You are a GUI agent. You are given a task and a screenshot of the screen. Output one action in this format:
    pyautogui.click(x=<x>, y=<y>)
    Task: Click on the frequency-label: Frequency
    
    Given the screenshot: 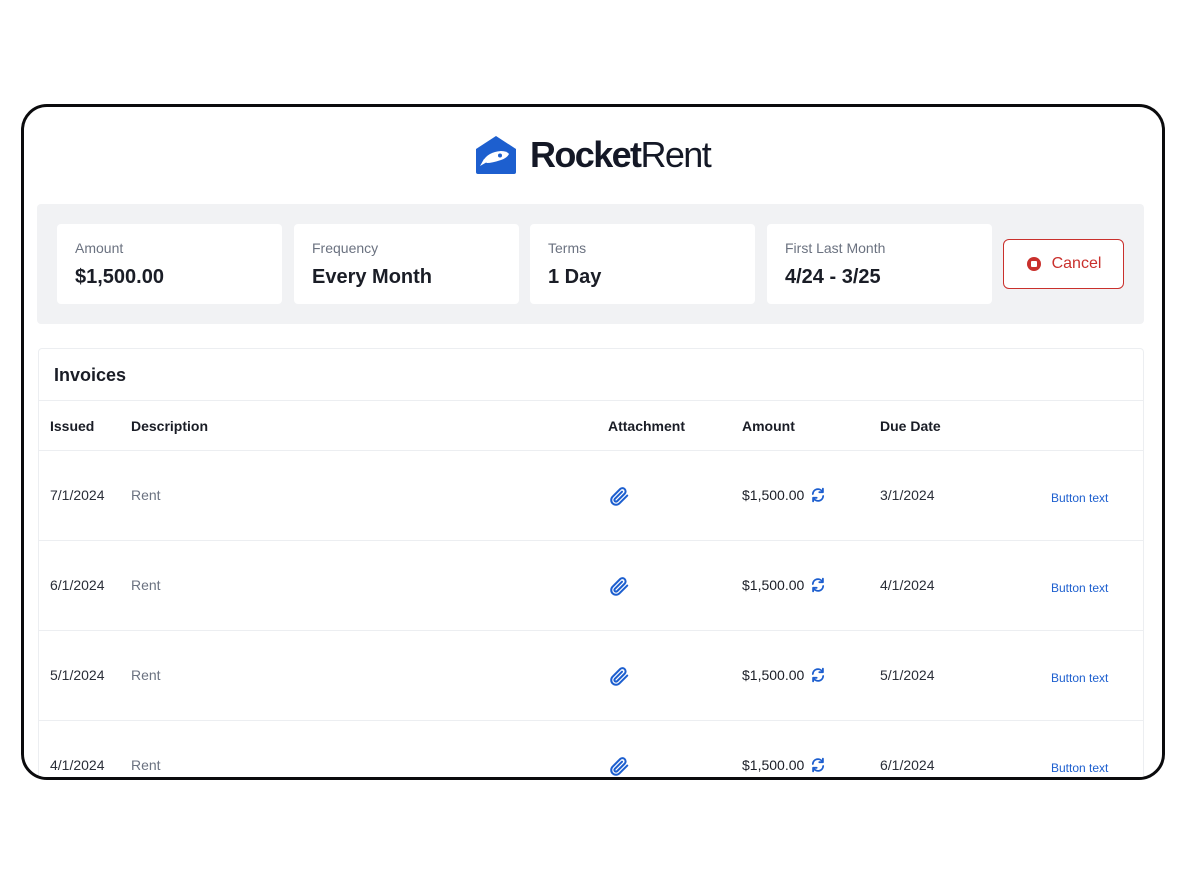 What is the action you would take?
    pyautogui.click(x=345, y=248)
    